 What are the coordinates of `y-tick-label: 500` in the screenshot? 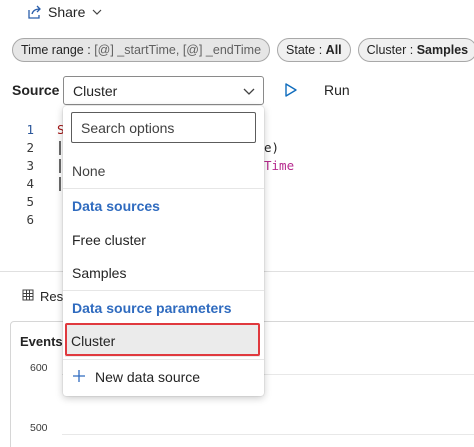 It's located at (39, 428).